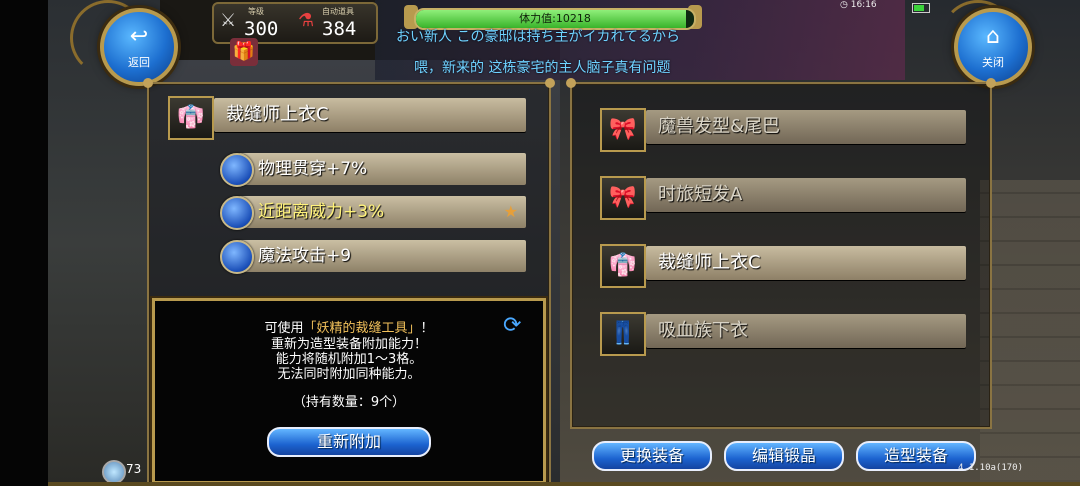  What do you see at coordinates (806, 263) in the screenshot?
I see `style-item-3: 裁缝师上衣C` at bounding box center [806, 263].